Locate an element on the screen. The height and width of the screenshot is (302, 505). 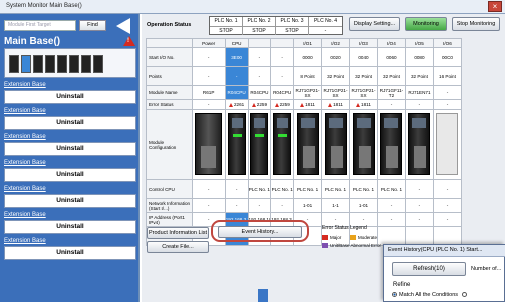
column-header: I/O2 is located at coordinates (336, 43).